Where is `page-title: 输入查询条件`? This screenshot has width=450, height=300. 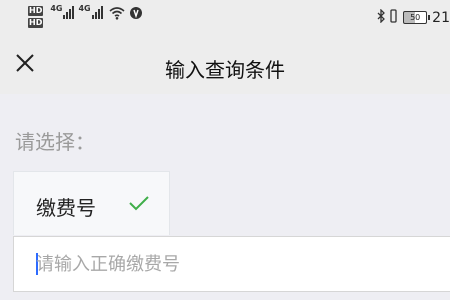
page-title: 输入查询条件 is located at coordinates (225, 70).